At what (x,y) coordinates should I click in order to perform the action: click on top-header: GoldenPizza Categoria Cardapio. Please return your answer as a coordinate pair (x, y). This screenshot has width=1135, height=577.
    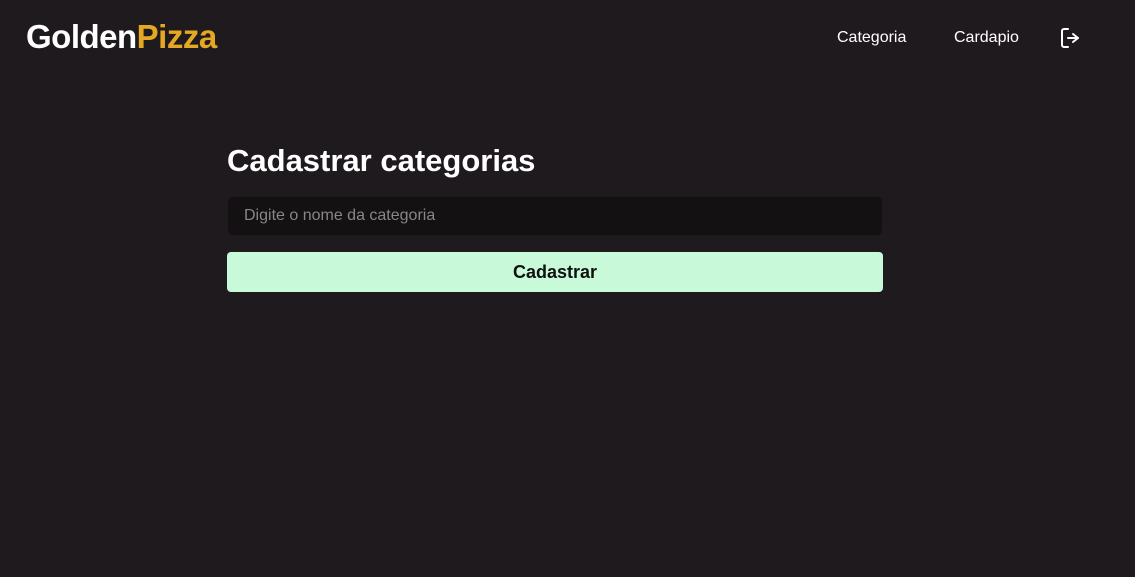
    Looking at the image, I should click on (567, 39).